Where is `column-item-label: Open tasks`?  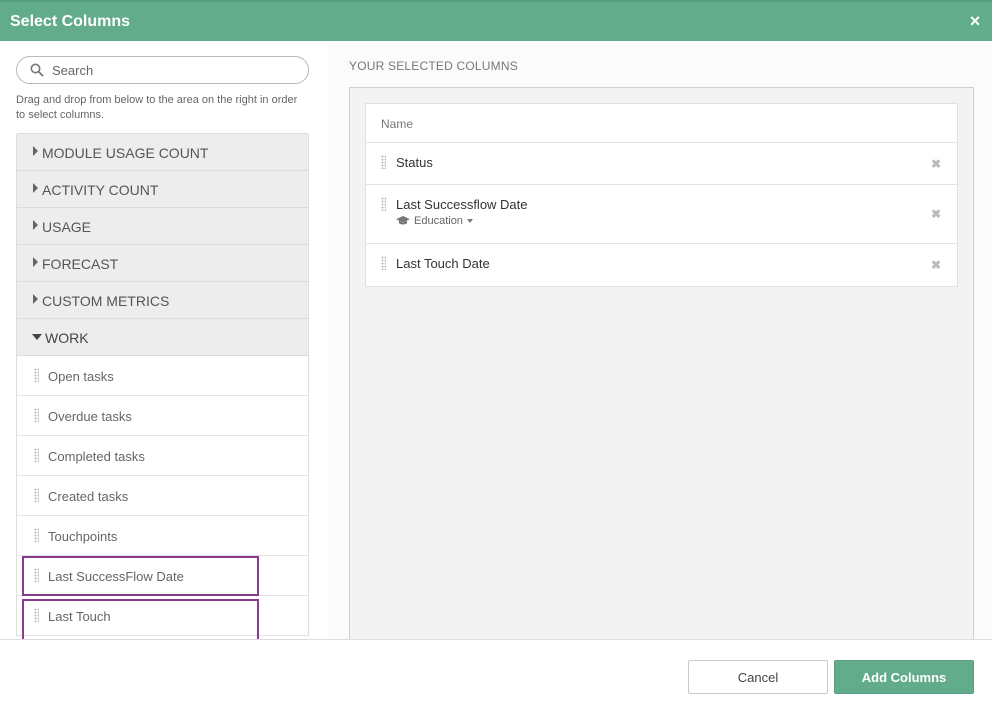
column-item-label: Open tasks is located at coordinates (81, 376).